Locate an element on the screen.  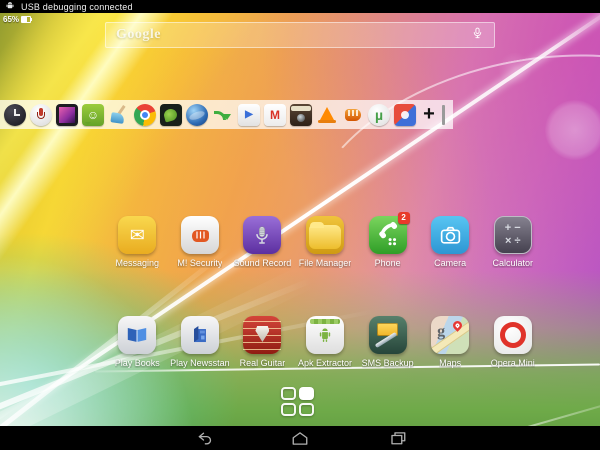
app-label: Apk Extractor is located at coordinates (325, 363).